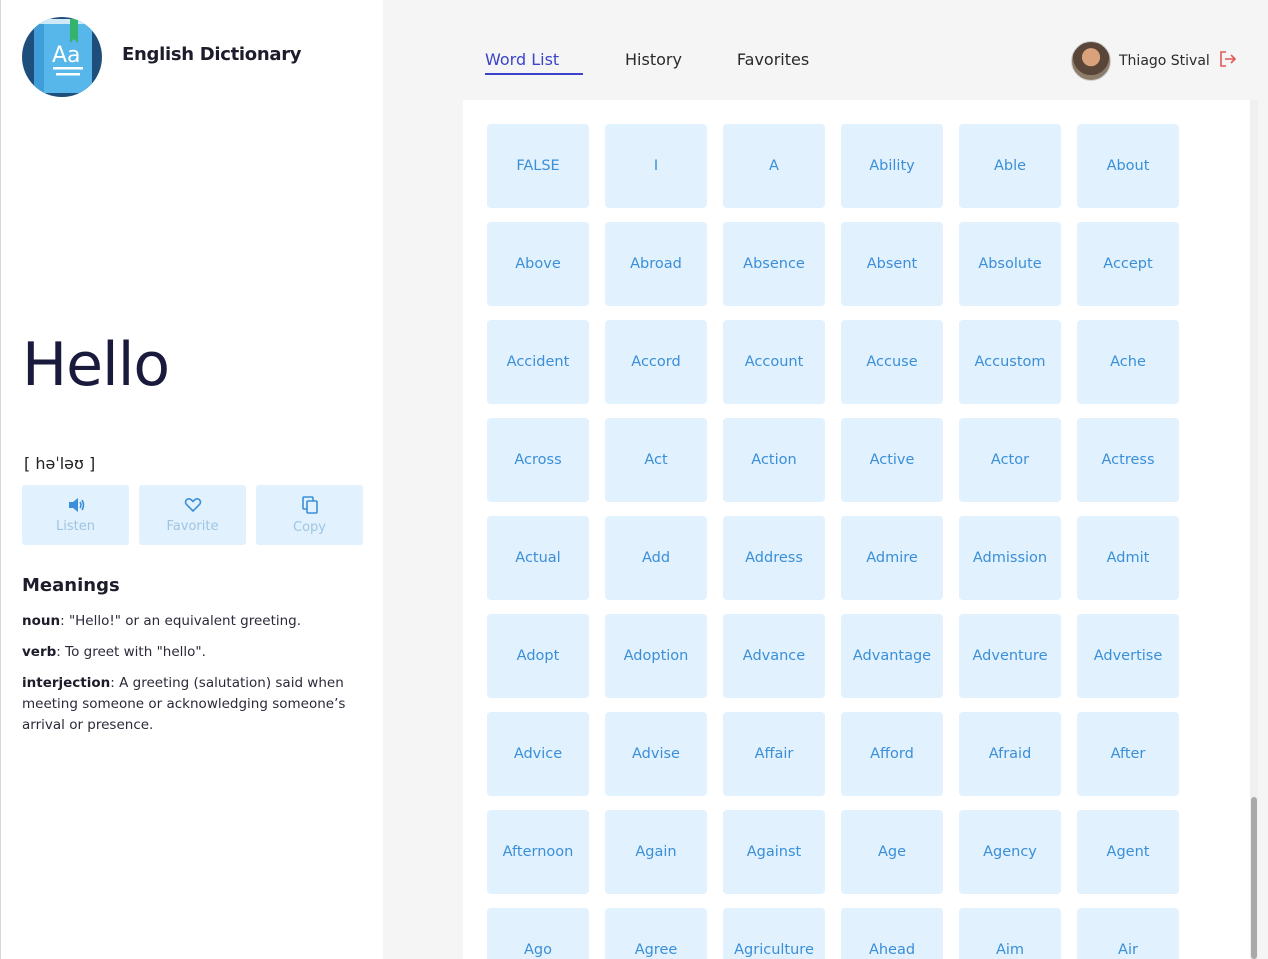 This screenshot has height=959, width=1268. I want to click on word-tile: Age, so click(892, 852).